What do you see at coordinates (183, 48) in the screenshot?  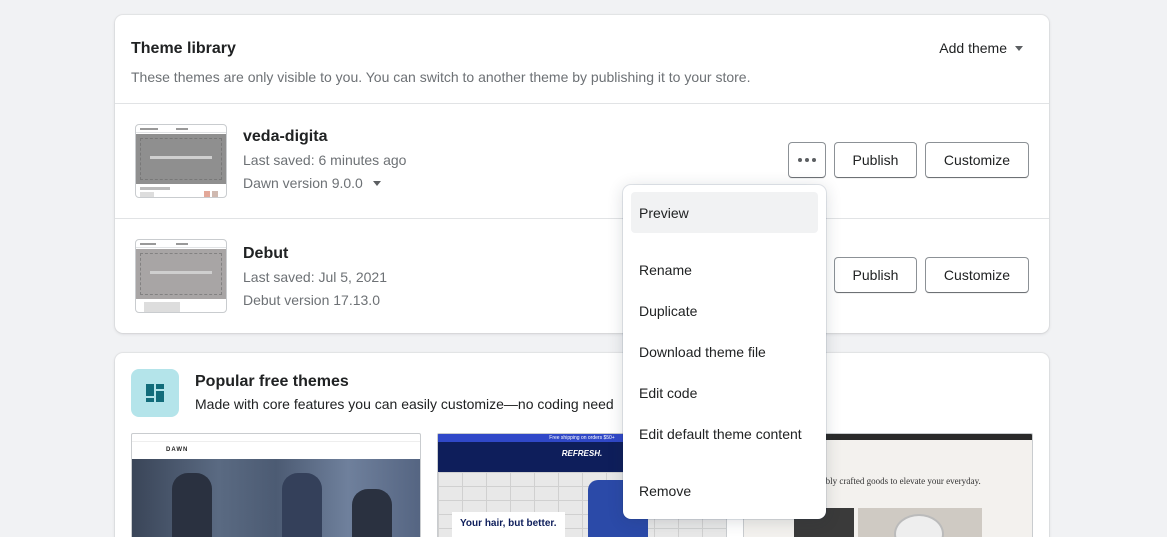 I see `theme-library-title: Theme library` at bounding box center [183, 48].